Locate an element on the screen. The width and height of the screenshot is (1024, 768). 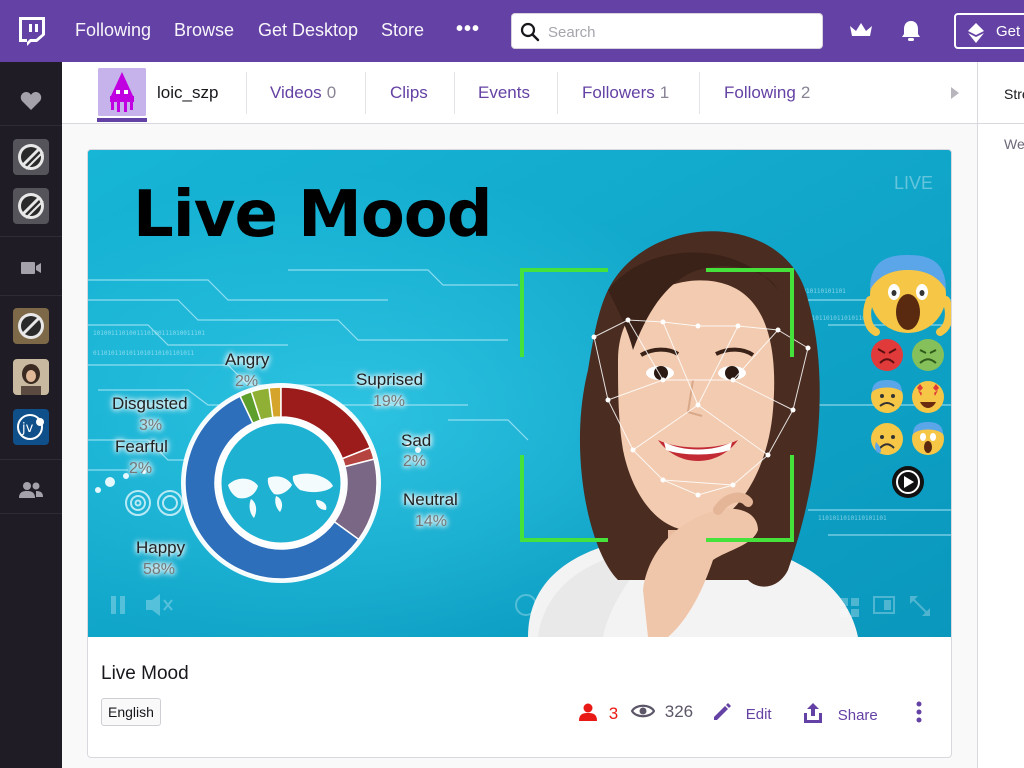
followed-heart-icon is located at coordinates (31, 101).